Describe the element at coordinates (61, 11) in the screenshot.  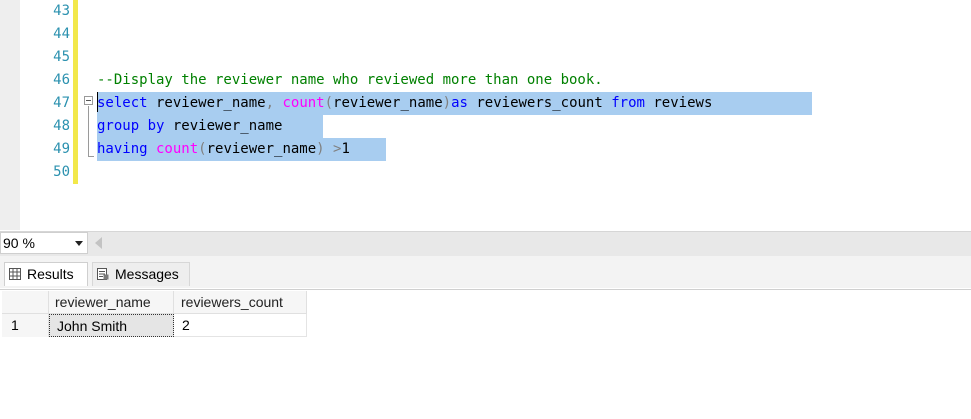
I see `line-number: 43` at that location.